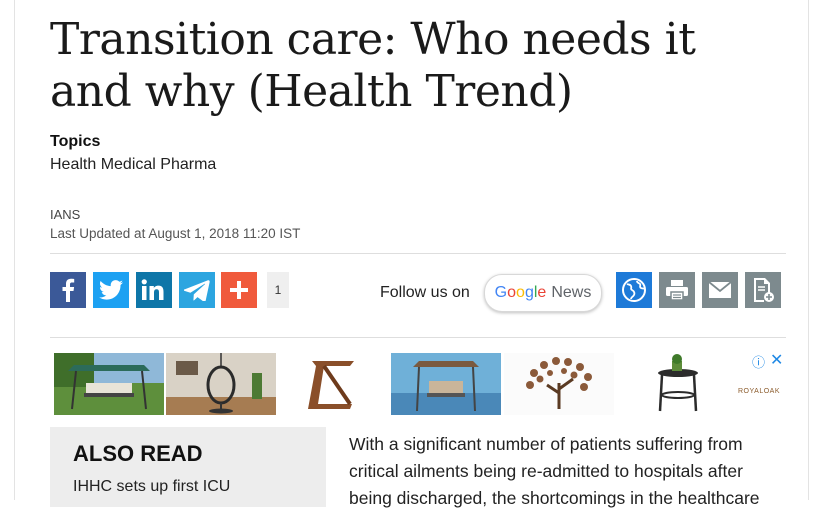 Image resolution: width=830 pixels, height=512 pixels. I want to click on news-word: News, so click(571, 292).